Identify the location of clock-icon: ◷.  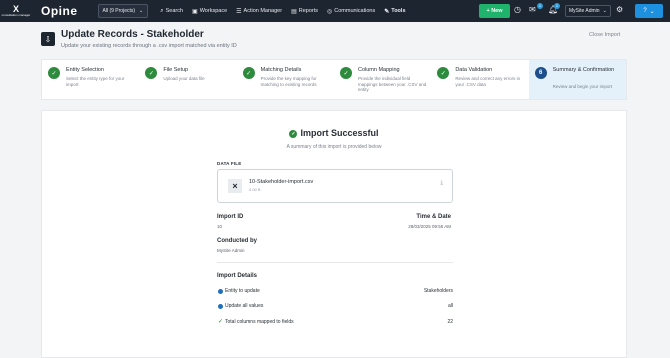
(517, 9).